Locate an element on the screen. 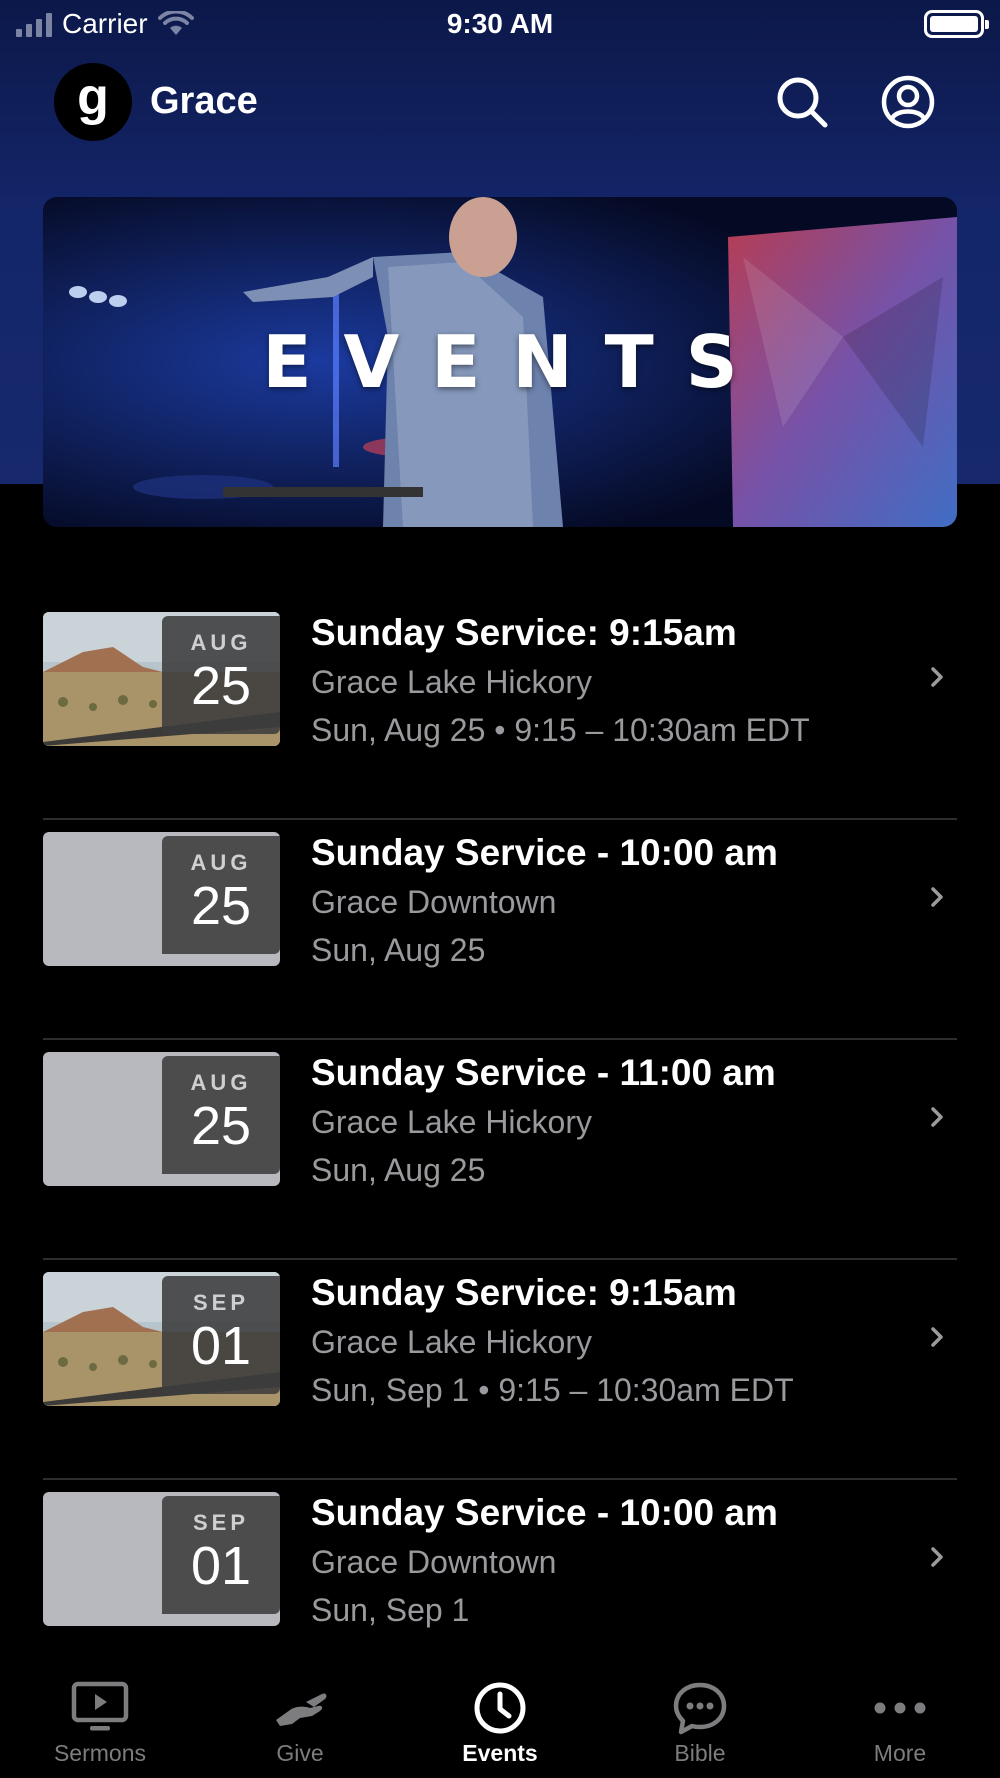  logo-letter: g is located at coordinates (93, 97).